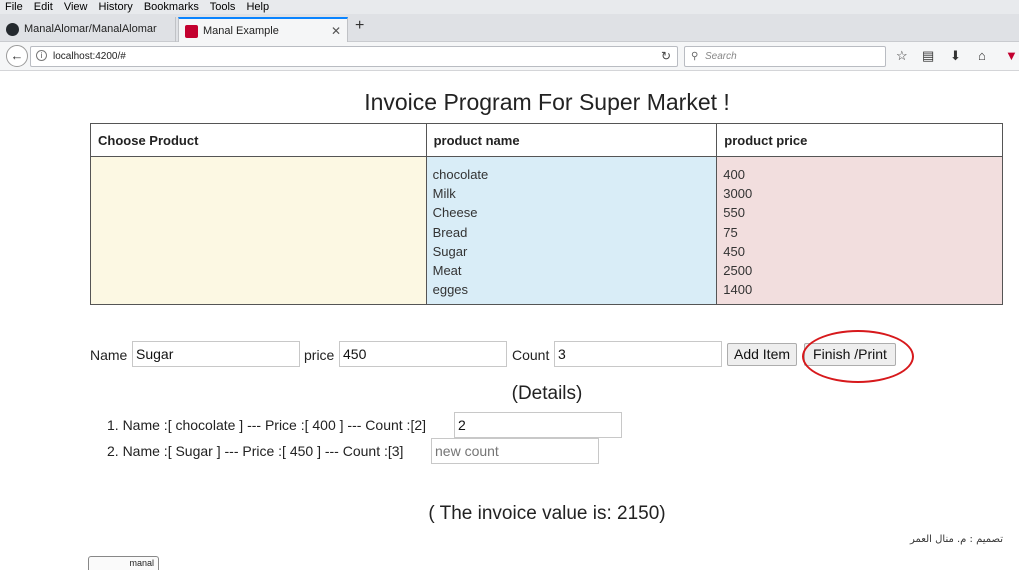  What do you see at coordinates (785, 56) in the screenshot?
I see `search-bar: ⚲ Search` at bounding box center [785, 56].